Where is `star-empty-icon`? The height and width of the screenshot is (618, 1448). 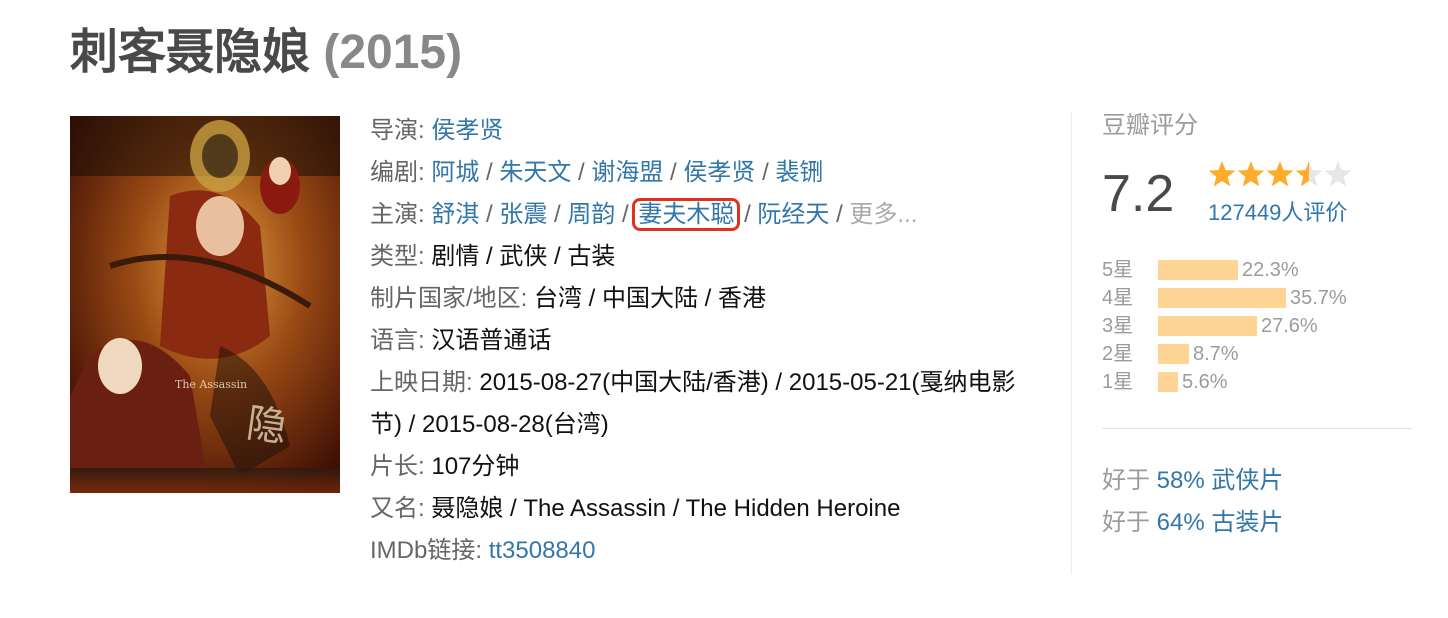
star-empty-icon is located at coordinates (1338, 174).